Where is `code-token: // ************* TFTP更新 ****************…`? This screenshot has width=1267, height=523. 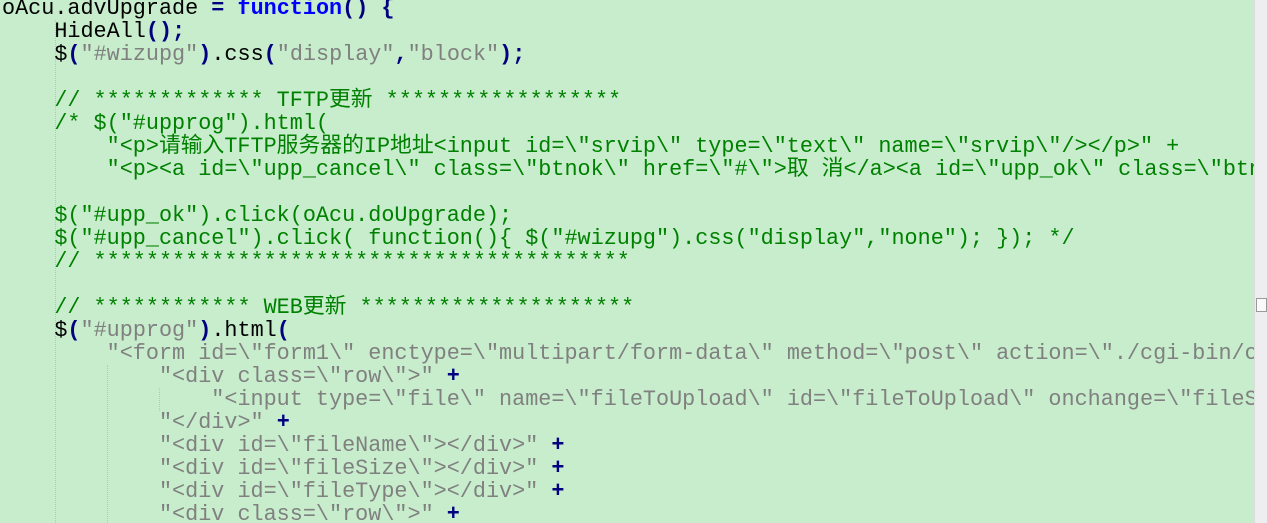
code-token: // ************* TFTP更新 ****************… is located at coordinates (312, 100).